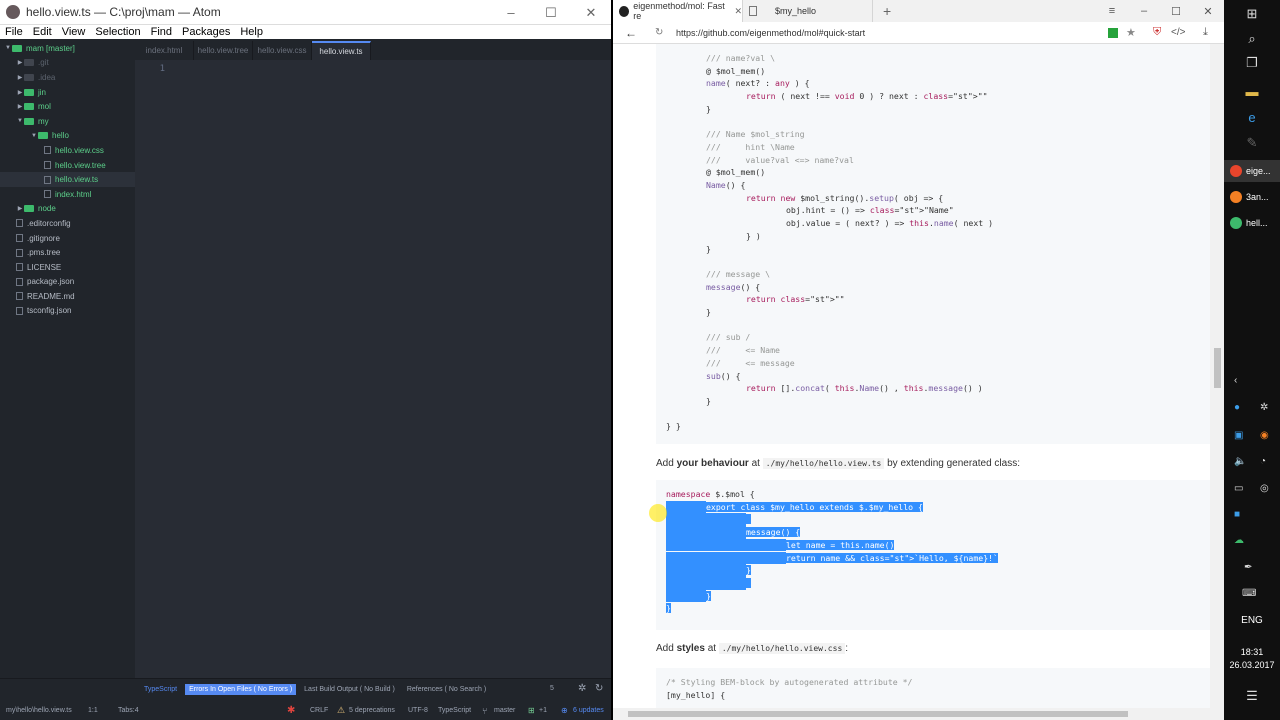 Image resolution: width=1280 pixels, height=720 pixels. Describe the element at coordinates (1237, 407) in the screenshot. I see `globe-icon: ●` at that location.